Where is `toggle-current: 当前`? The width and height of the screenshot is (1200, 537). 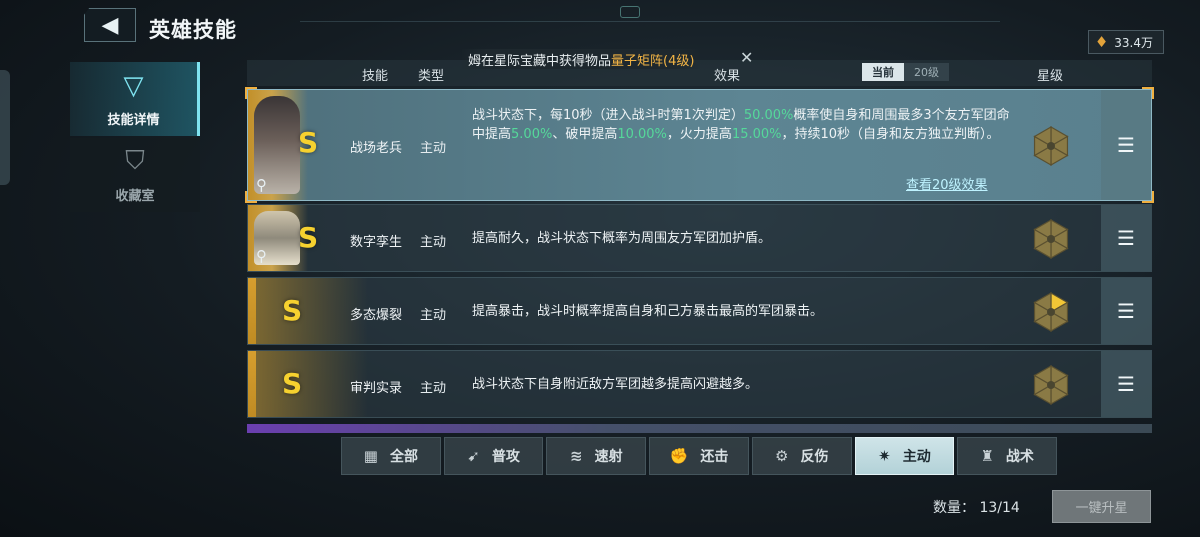
toggle-current: 当前 is located at coordinates (883, 72).